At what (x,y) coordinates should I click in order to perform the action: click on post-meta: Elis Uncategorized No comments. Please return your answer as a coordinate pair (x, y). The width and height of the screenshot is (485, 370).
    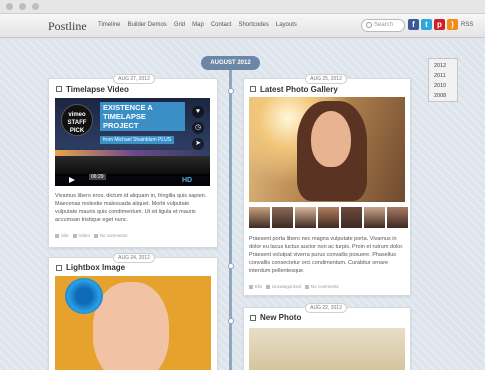
    Looking at the image, I should click on (294, 286).